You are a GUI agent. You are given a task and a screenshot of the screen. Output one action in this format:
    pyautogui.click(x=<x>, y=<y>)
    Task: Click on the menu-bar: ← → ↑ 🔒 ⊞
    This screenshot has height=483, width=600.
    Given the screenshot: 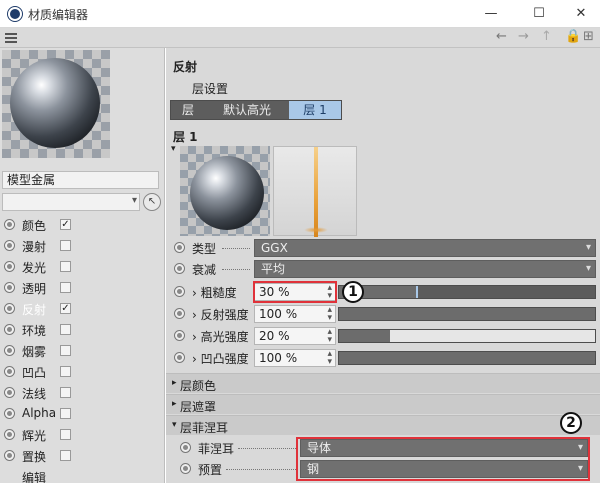 What is the action you would take?
    pyautogui.click(x=300, y=38)
    